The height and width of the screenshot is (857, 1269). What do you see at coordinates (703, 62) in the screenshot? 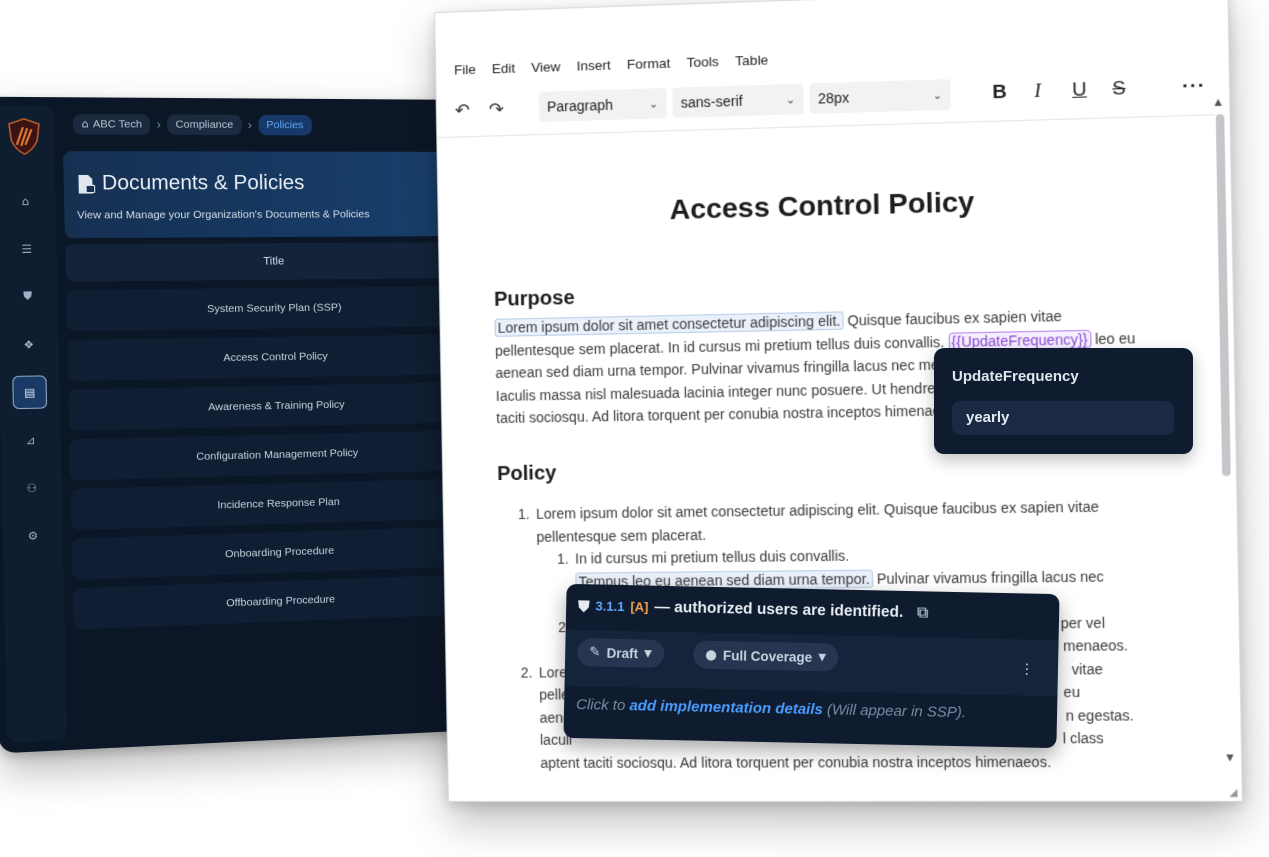
I see `menu-tools: Tools` at bounding box center [703, 62].